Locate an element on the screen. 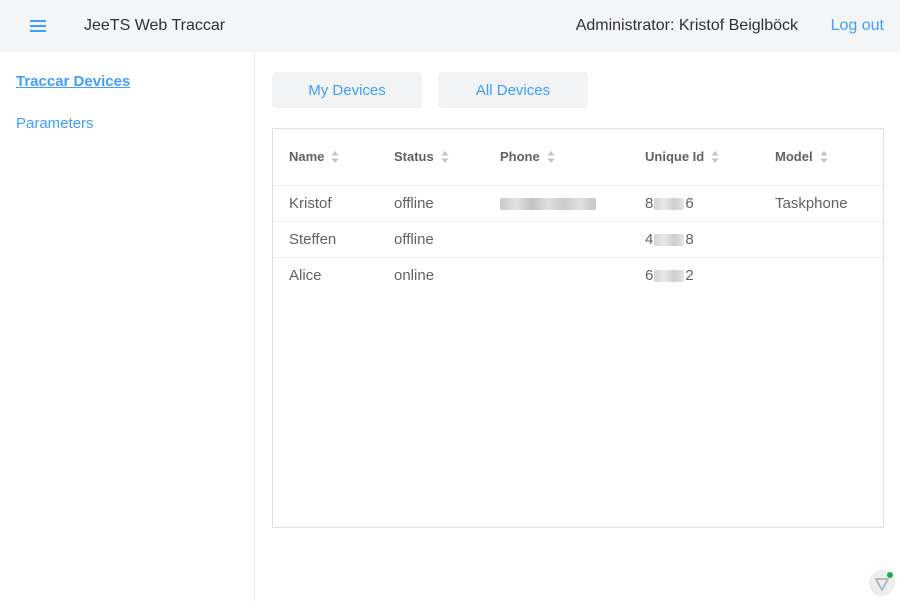  table-row: Steffen offline 48 is located at coordinates (578, 239).